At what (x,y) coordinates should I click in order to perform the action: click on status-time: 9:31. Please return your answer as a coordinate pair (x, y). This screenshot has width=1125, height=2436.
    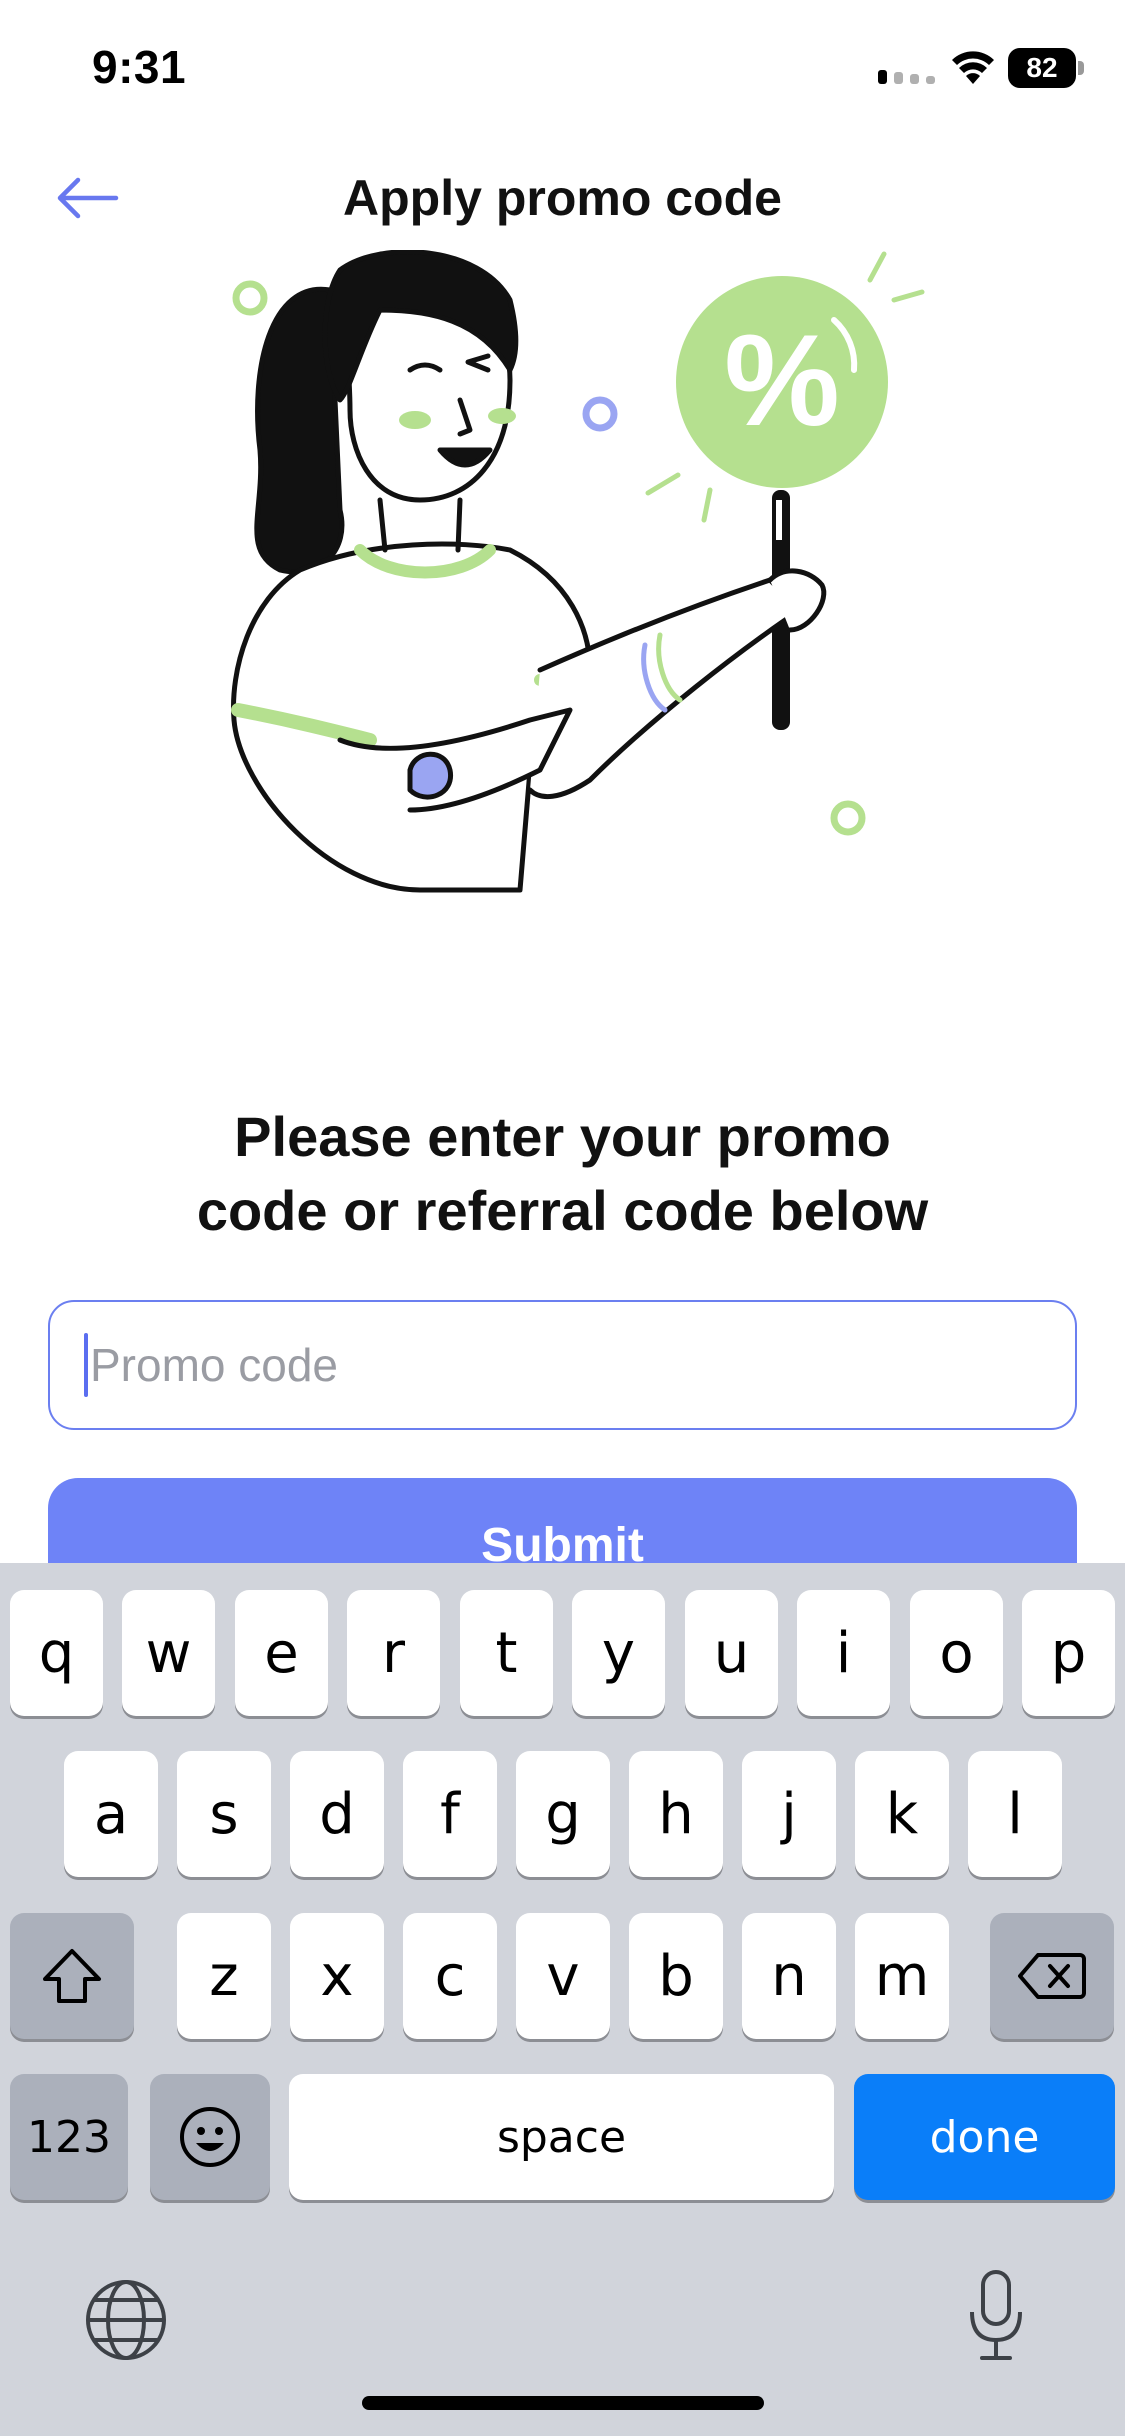
    Looking at the image, I should click on (139, 67).